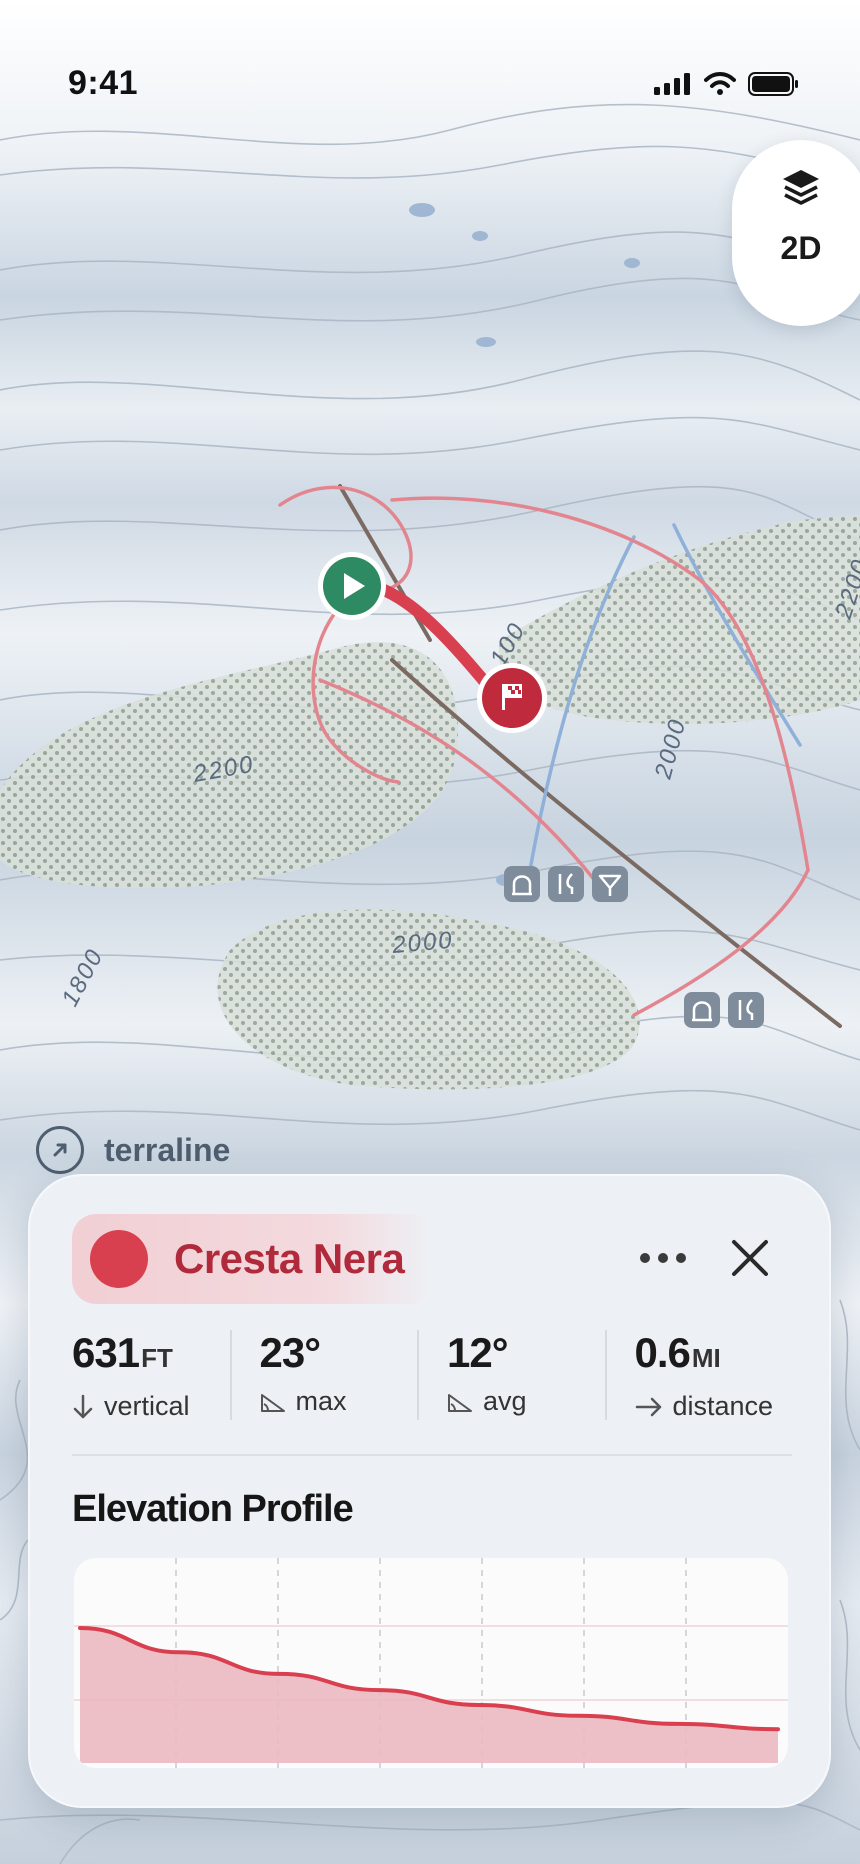 This screenshot has width=860, height=1864. Describe the element at coordinates (147, 1406) in the screenshot. I see `stat-label: vertical` at that location.